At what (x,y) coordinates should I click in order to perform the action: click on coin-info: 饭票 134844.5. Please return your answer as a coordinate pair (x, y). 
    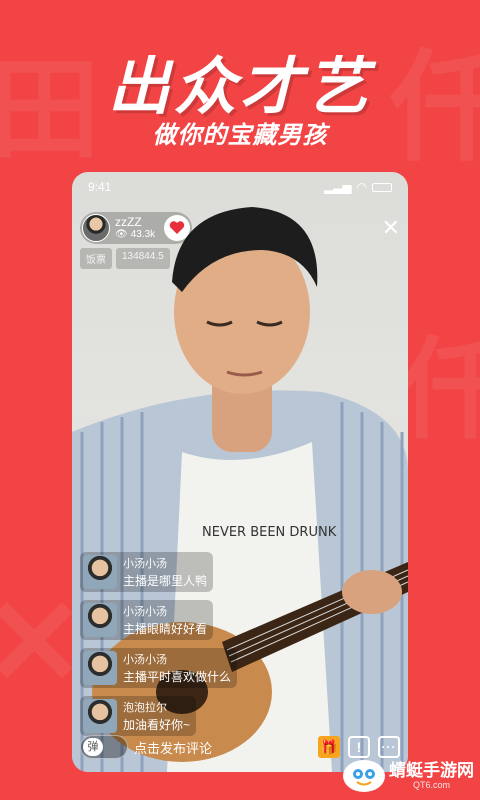
    Looking at the image, I should click on (125, 258).